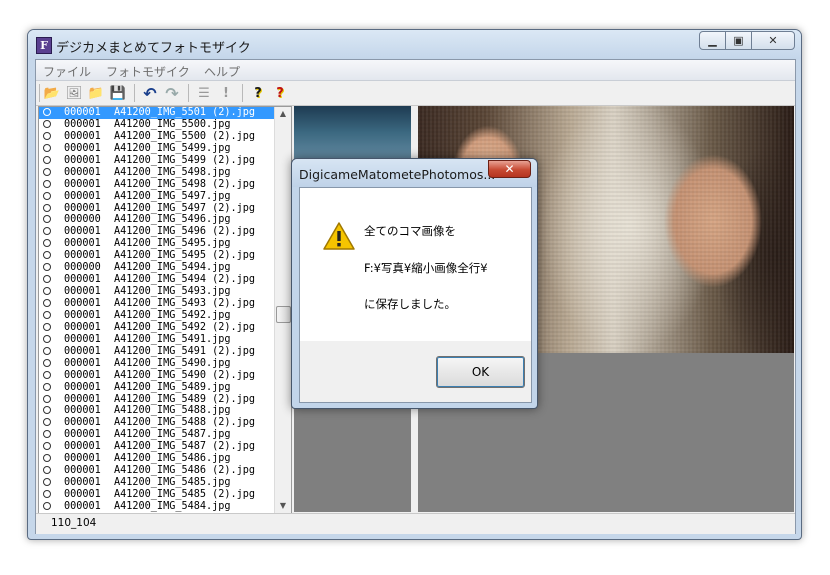 This screenshot has height=575, width=830. What do you see at coordinates (157, 232) in the screenshot?
I see `list-item: 000001 A41200_IMG_5496 (2).jpg` at bounding box center [157, 232].